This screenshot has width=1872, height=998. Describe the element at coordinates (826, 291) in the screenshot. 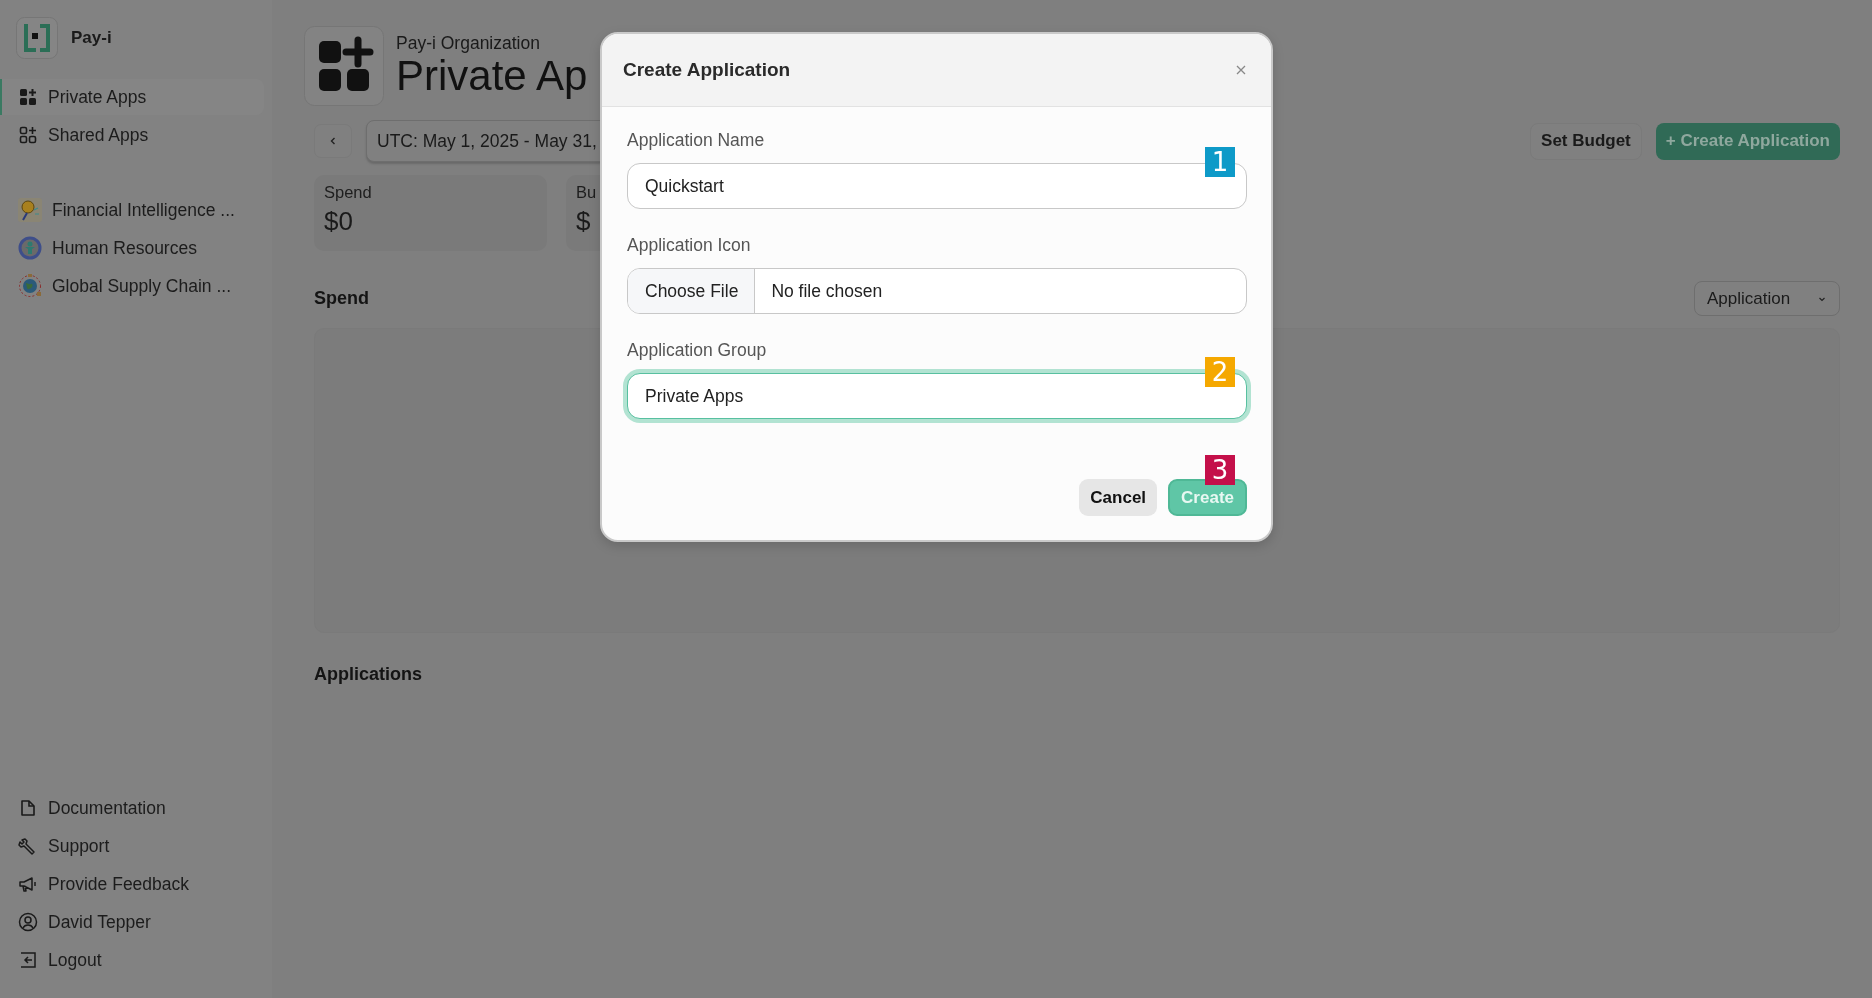

I see `file-status: No file chosen` at that location.